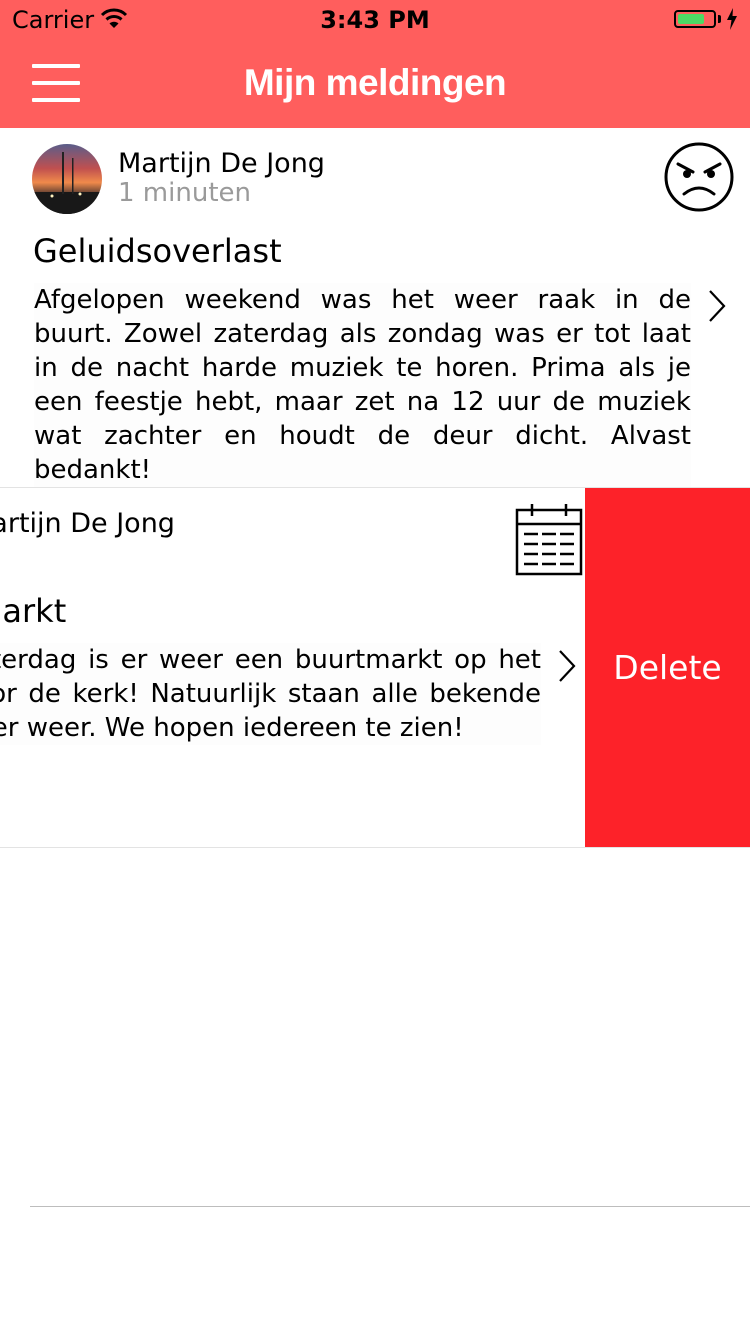 The width and height of the screenshot is (750, 1334). Describe the element at coordinates (732, 19) in the screenshot. I see `charging-bolt-icon` at that location.